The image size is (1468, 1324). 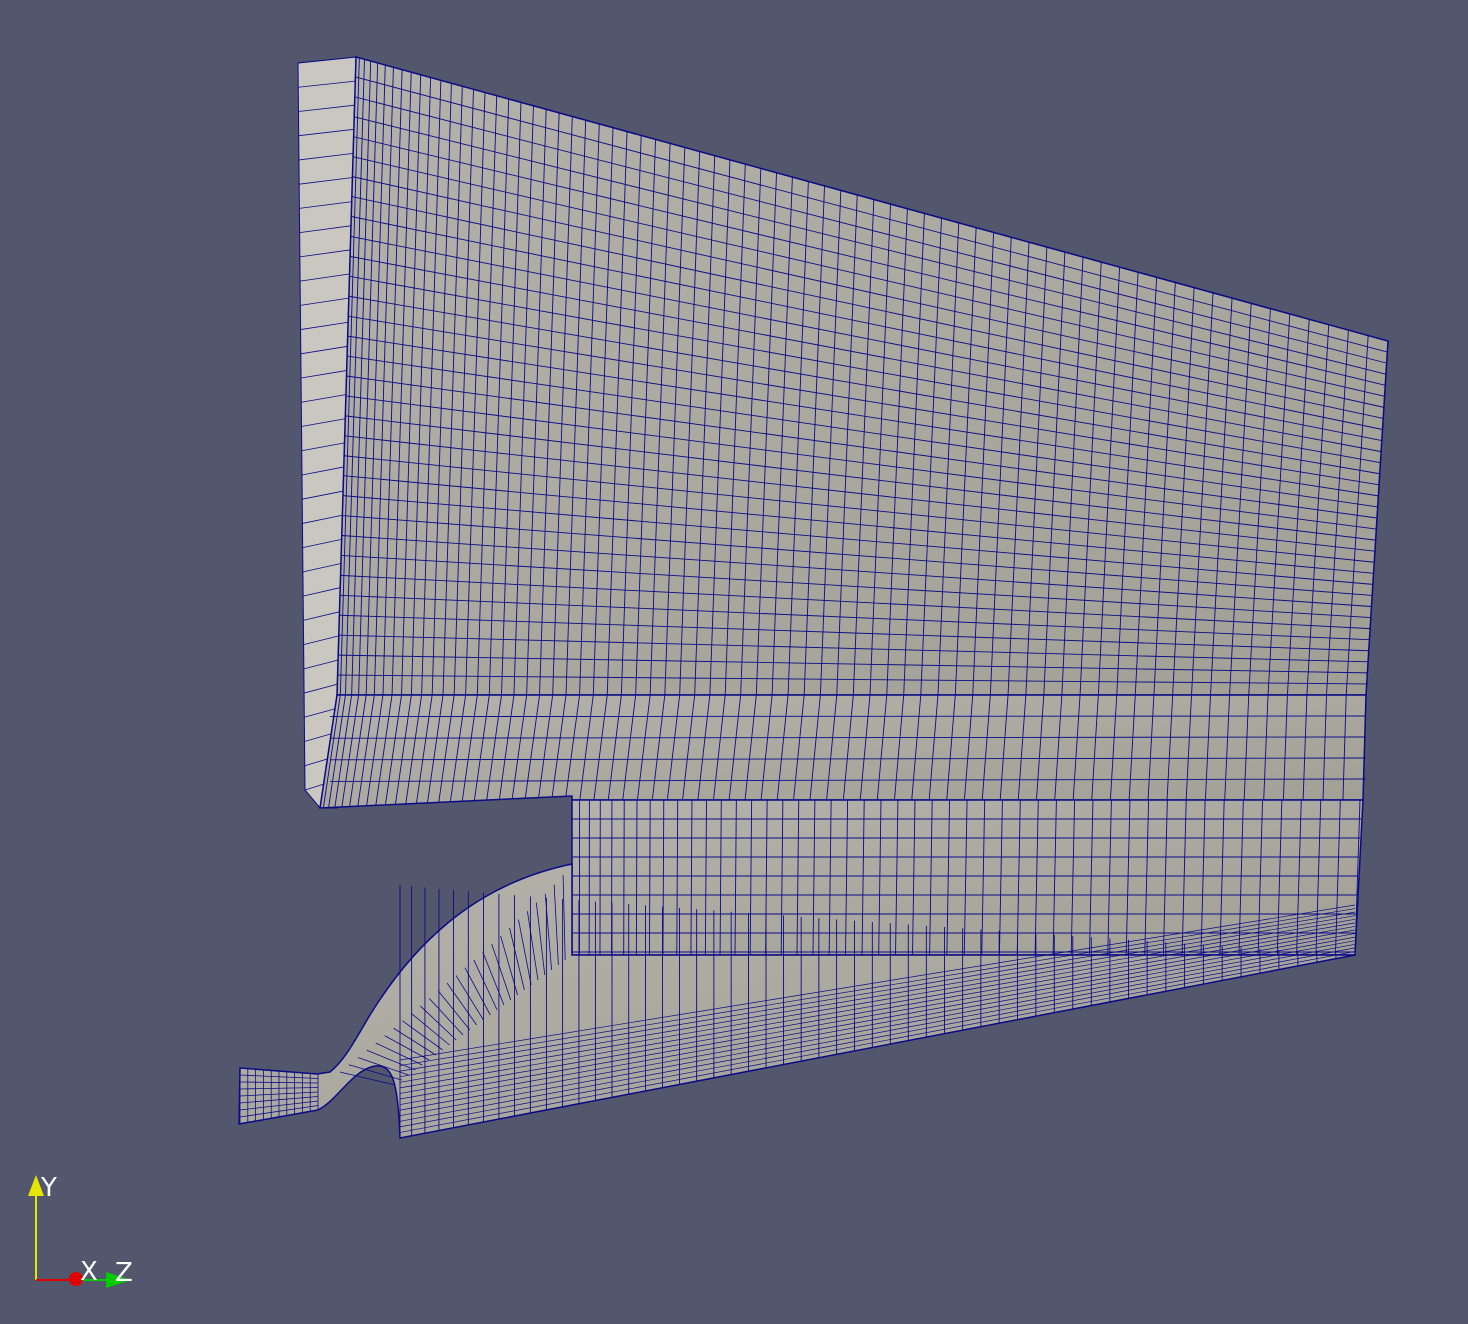 I want to click on x-axis-label: X, so click(x=89, y=1272).